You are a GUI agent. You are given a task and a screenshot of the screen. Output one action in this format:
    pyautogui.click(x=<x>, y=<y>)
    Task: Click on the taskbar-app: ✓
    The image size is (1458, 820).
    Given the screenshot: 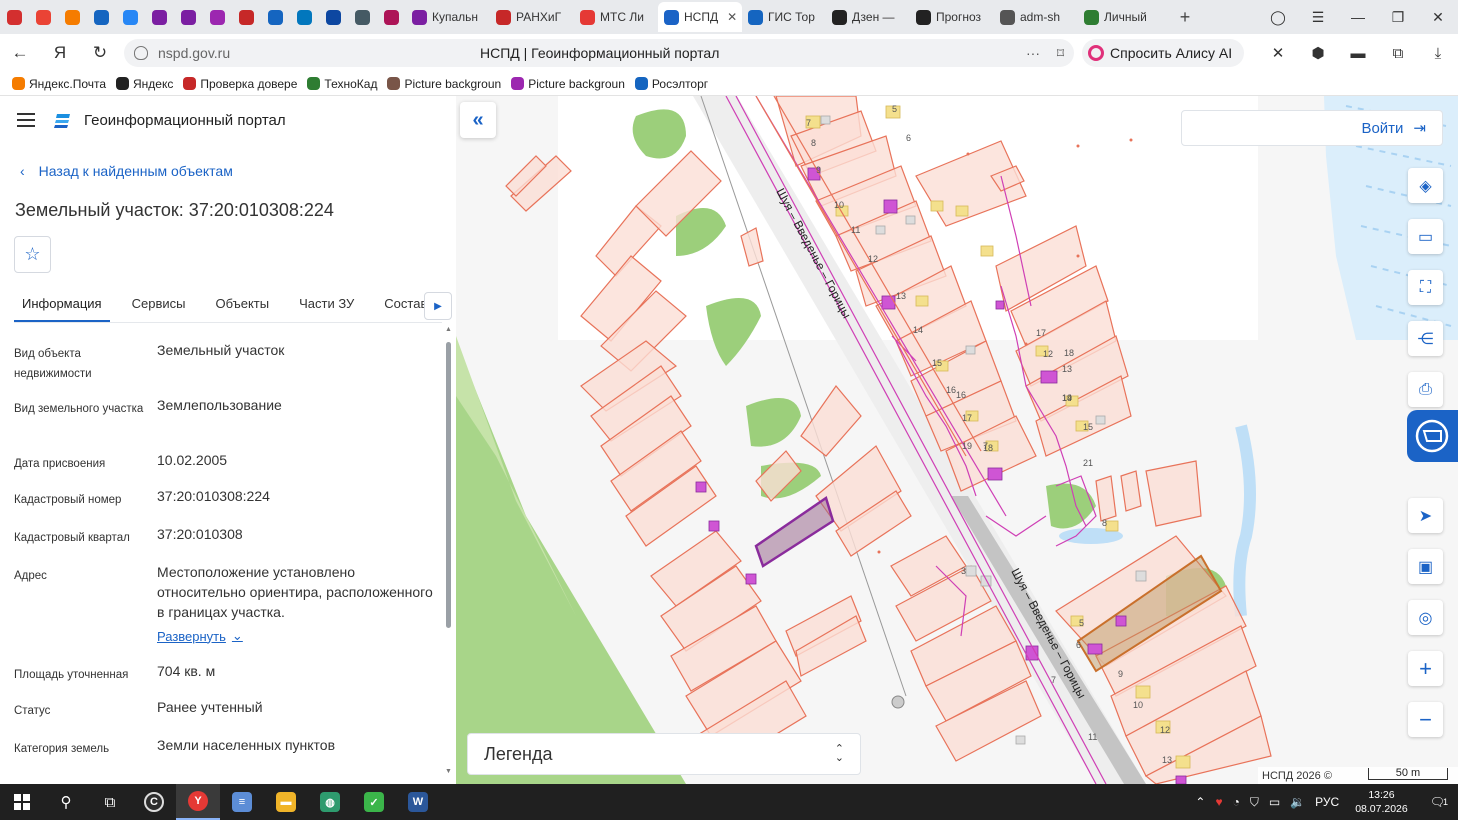 What is the action you would take?
    pyautogui.click(x=374, y=802)
    